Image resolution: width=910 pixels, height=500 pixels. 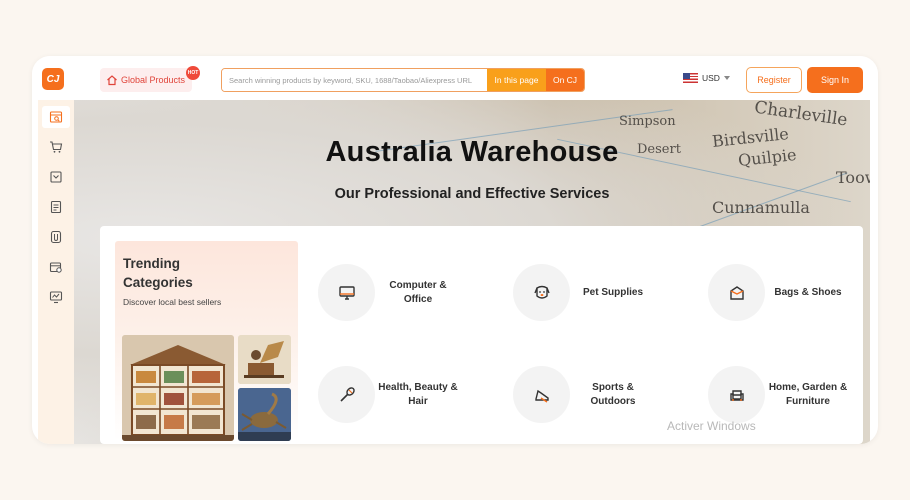 I want to click on sidebar-item-store-settings, so click(x=56, y=267).